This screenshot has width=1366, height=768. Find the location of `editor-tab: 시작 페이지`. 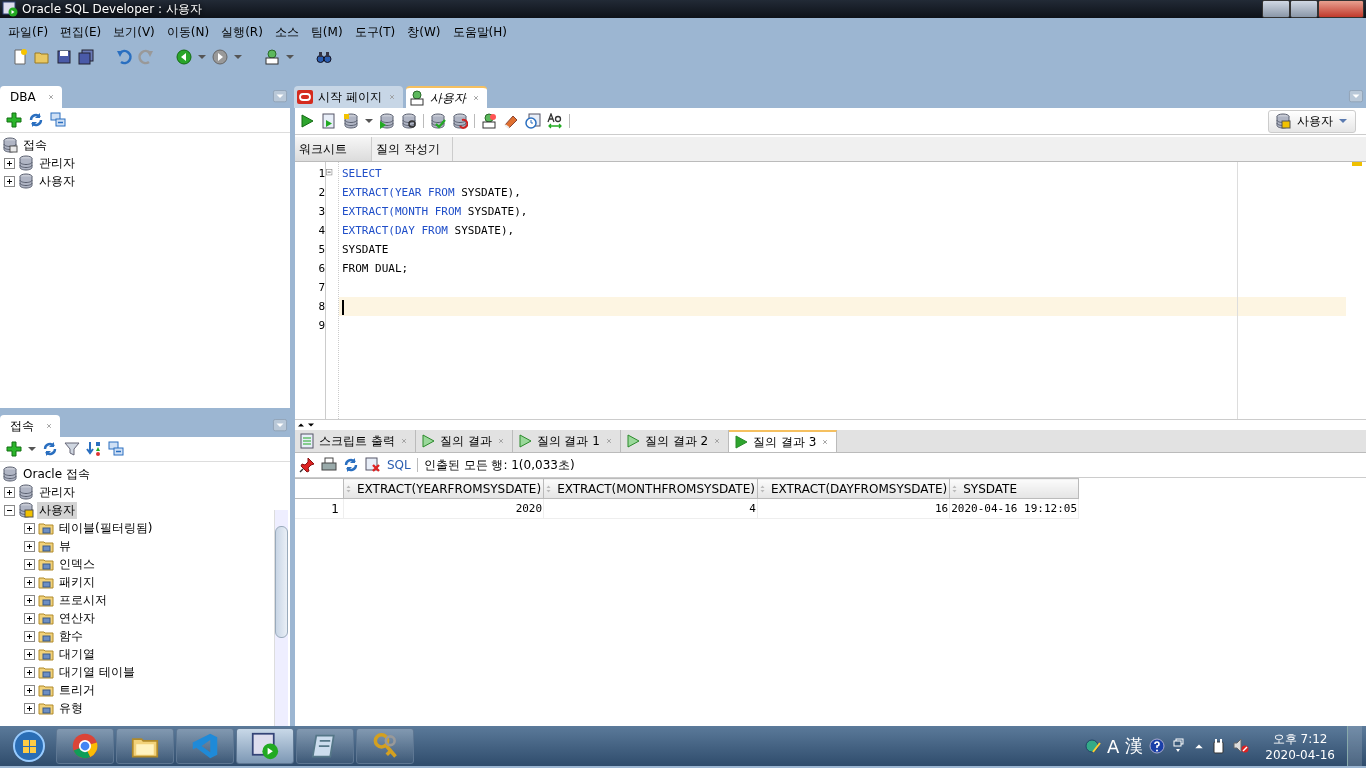

editor-tab: 시작 페이지 is located at coordinates (348, 97).